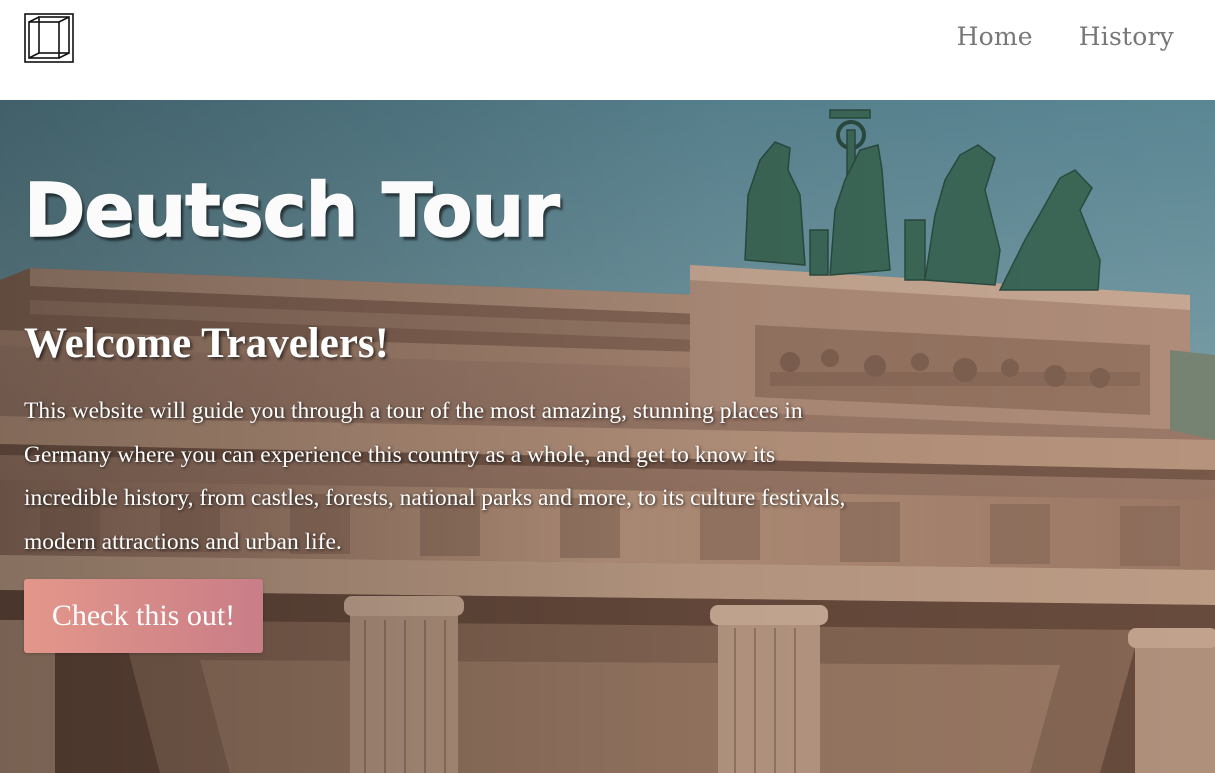 The width and height of the screenshot is (1215, 773). Describe the element at coordinates (291, 211) in the screenshot. I see `hero-title: Deutsch Tour` at that location.